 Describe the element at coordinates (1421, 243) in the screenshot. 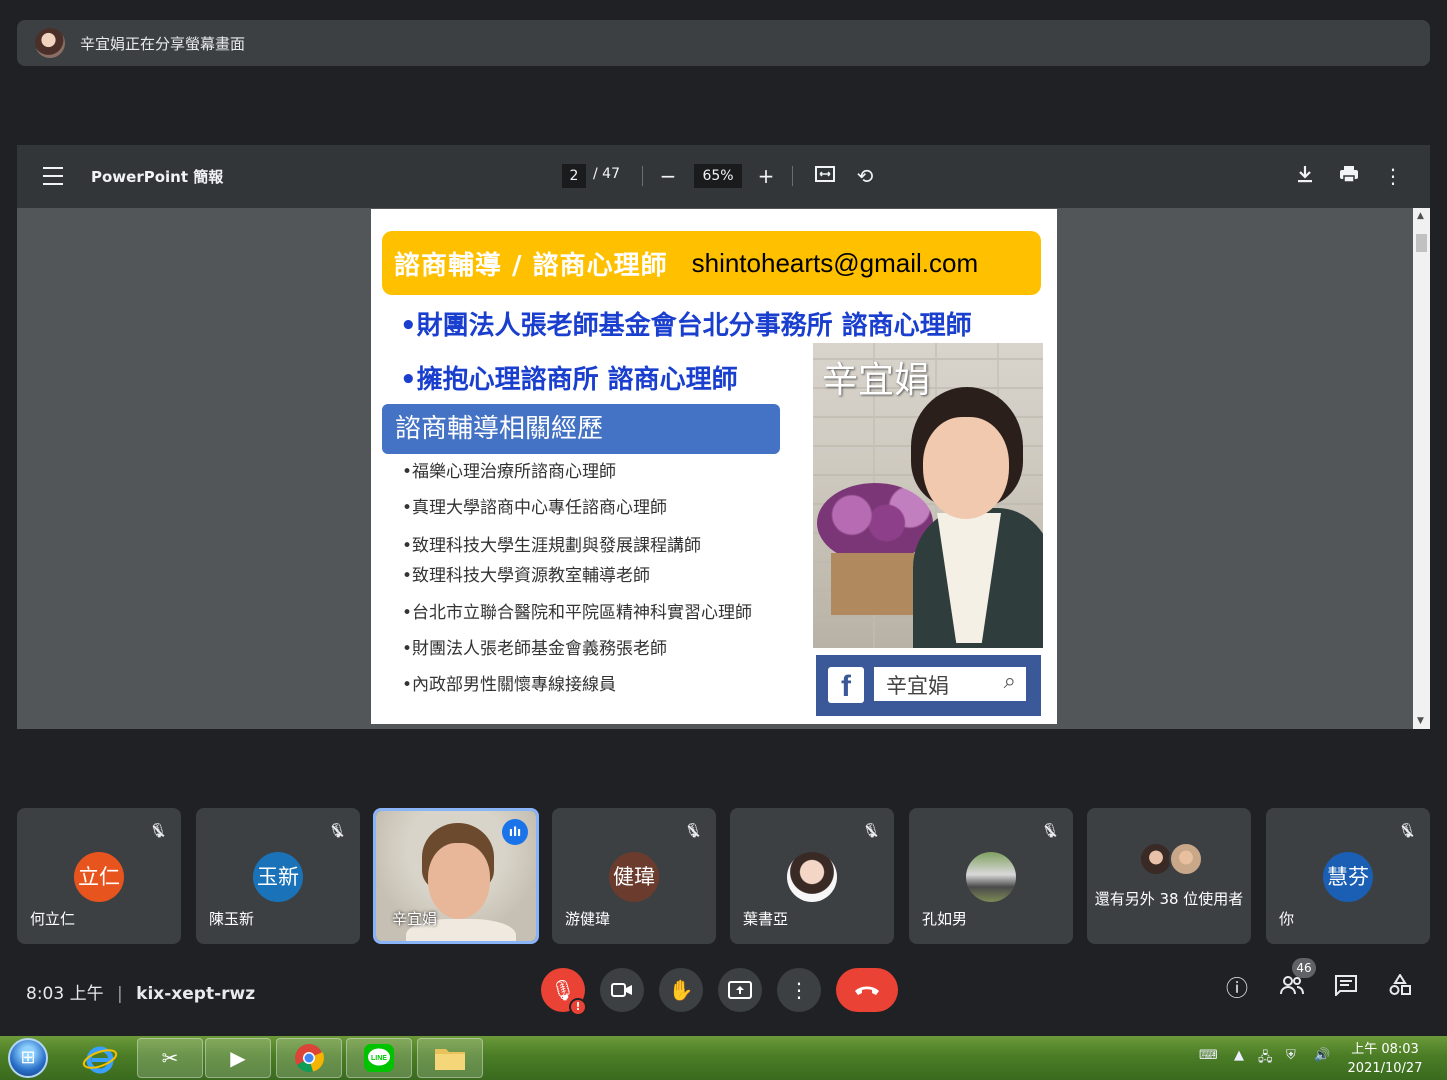

I see `scrollbar-thumb` at that location.